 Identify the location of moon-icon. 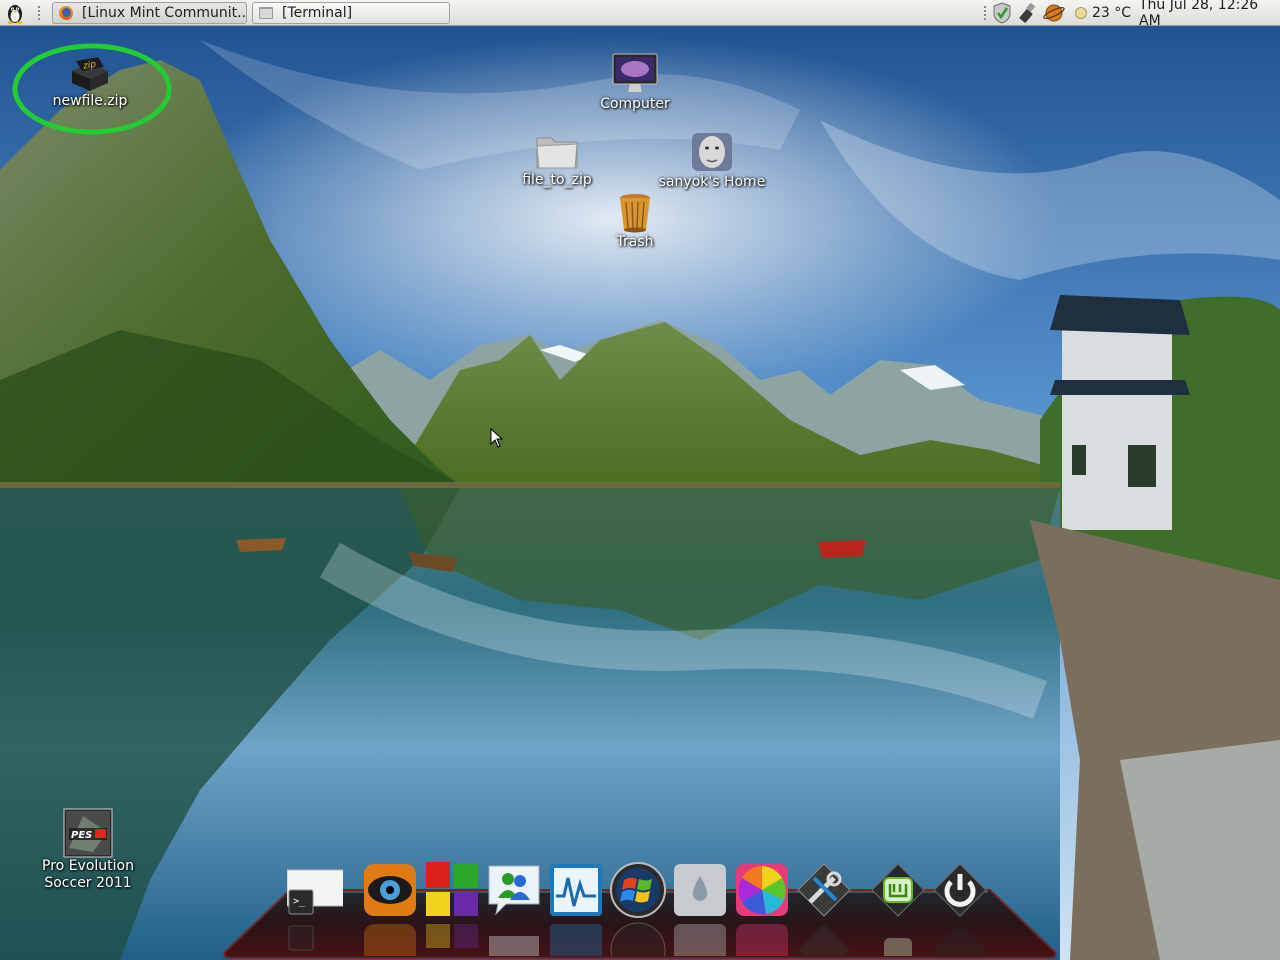
(1081, 13).